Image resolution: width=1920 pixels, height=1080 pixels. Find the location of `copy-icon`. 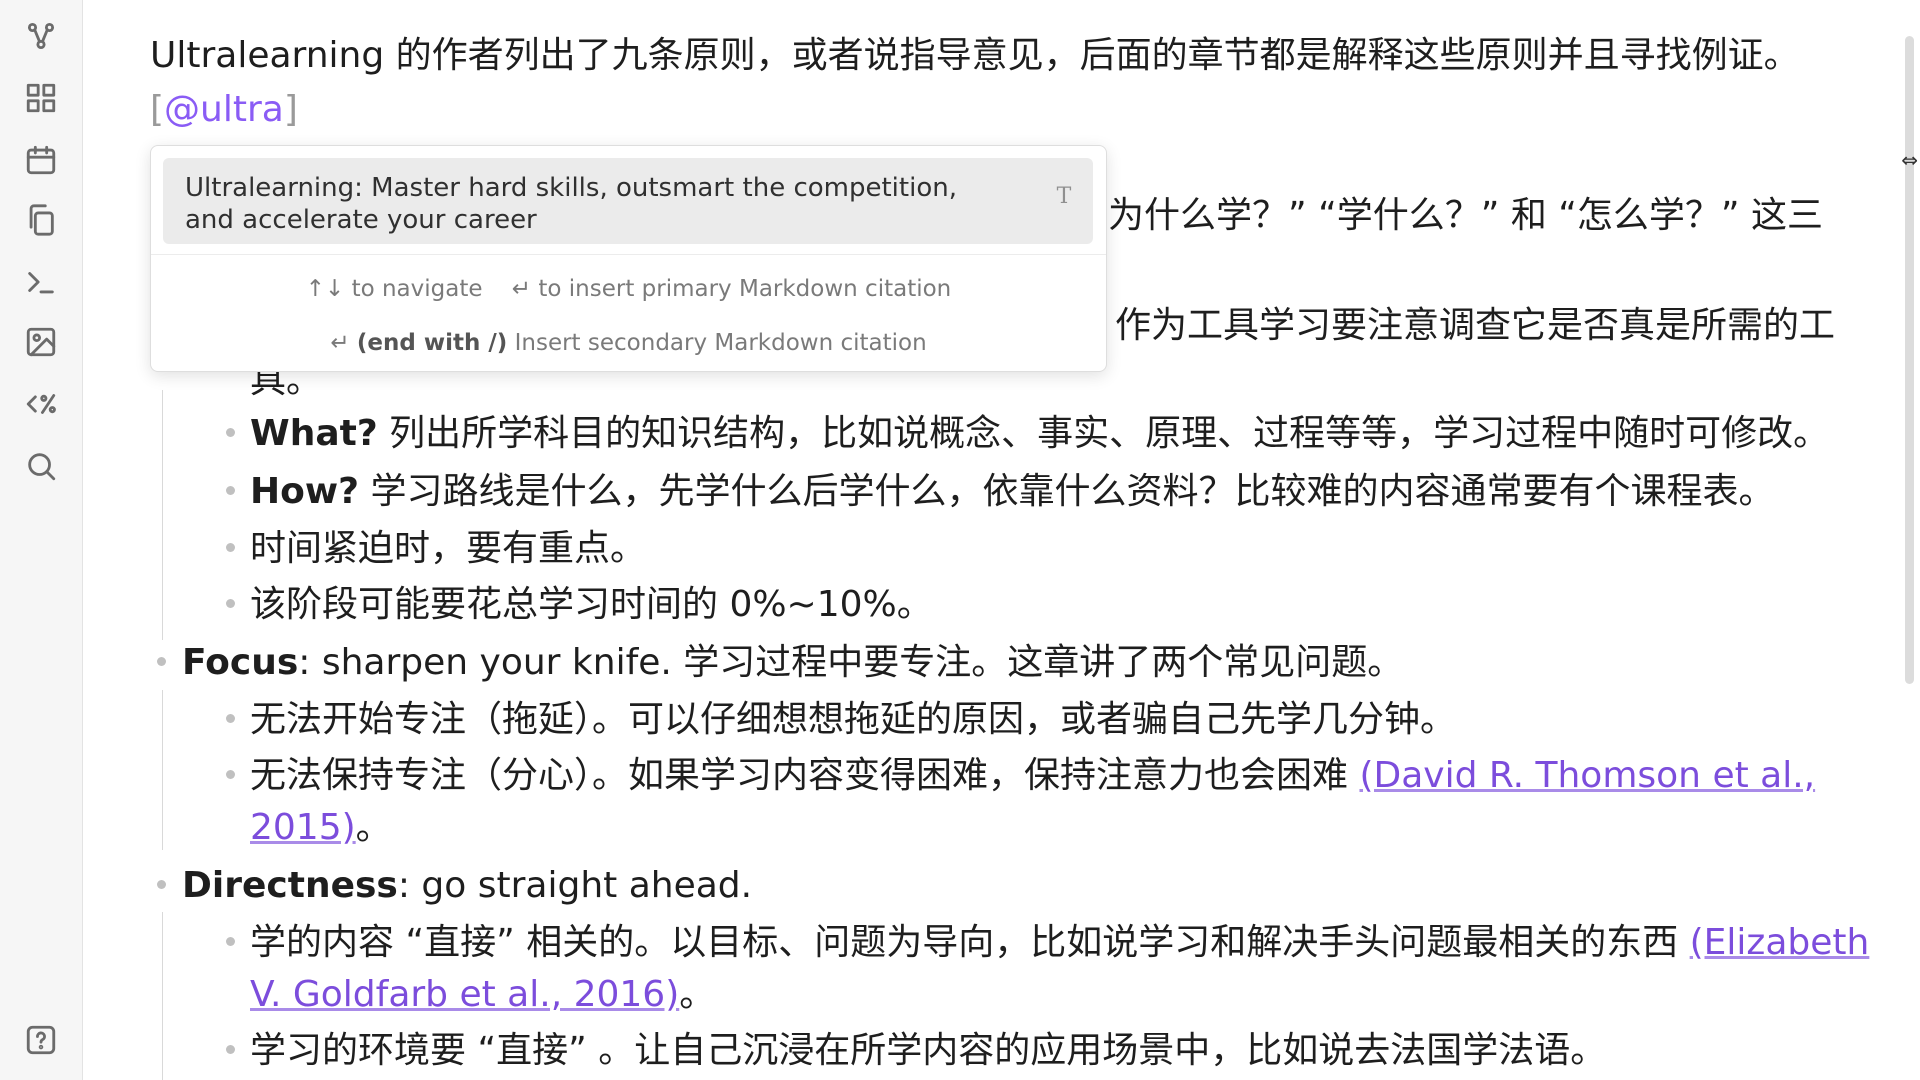

copy-icon is located at coordinates (41, 220).